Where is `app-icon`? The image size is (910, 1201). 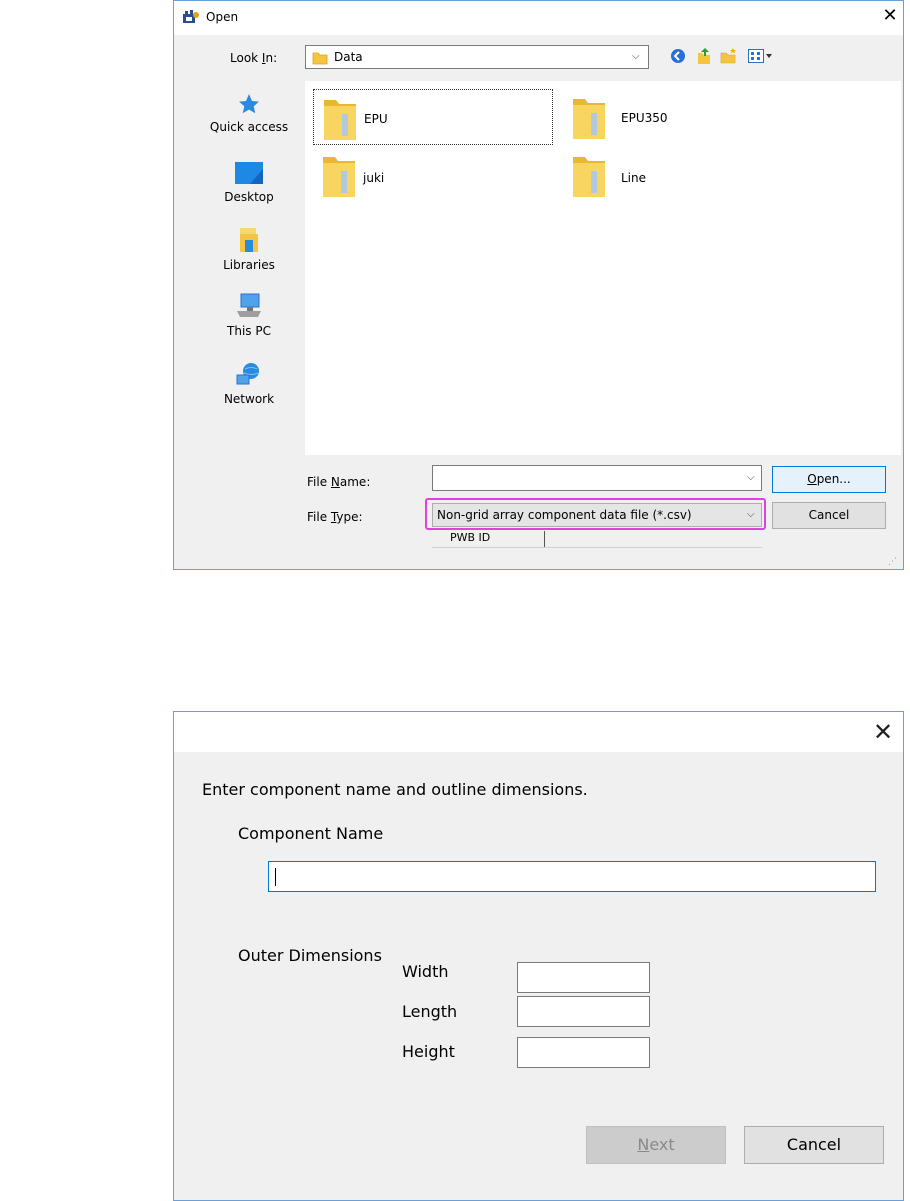
app-icon is located at coordinates (191, 19).